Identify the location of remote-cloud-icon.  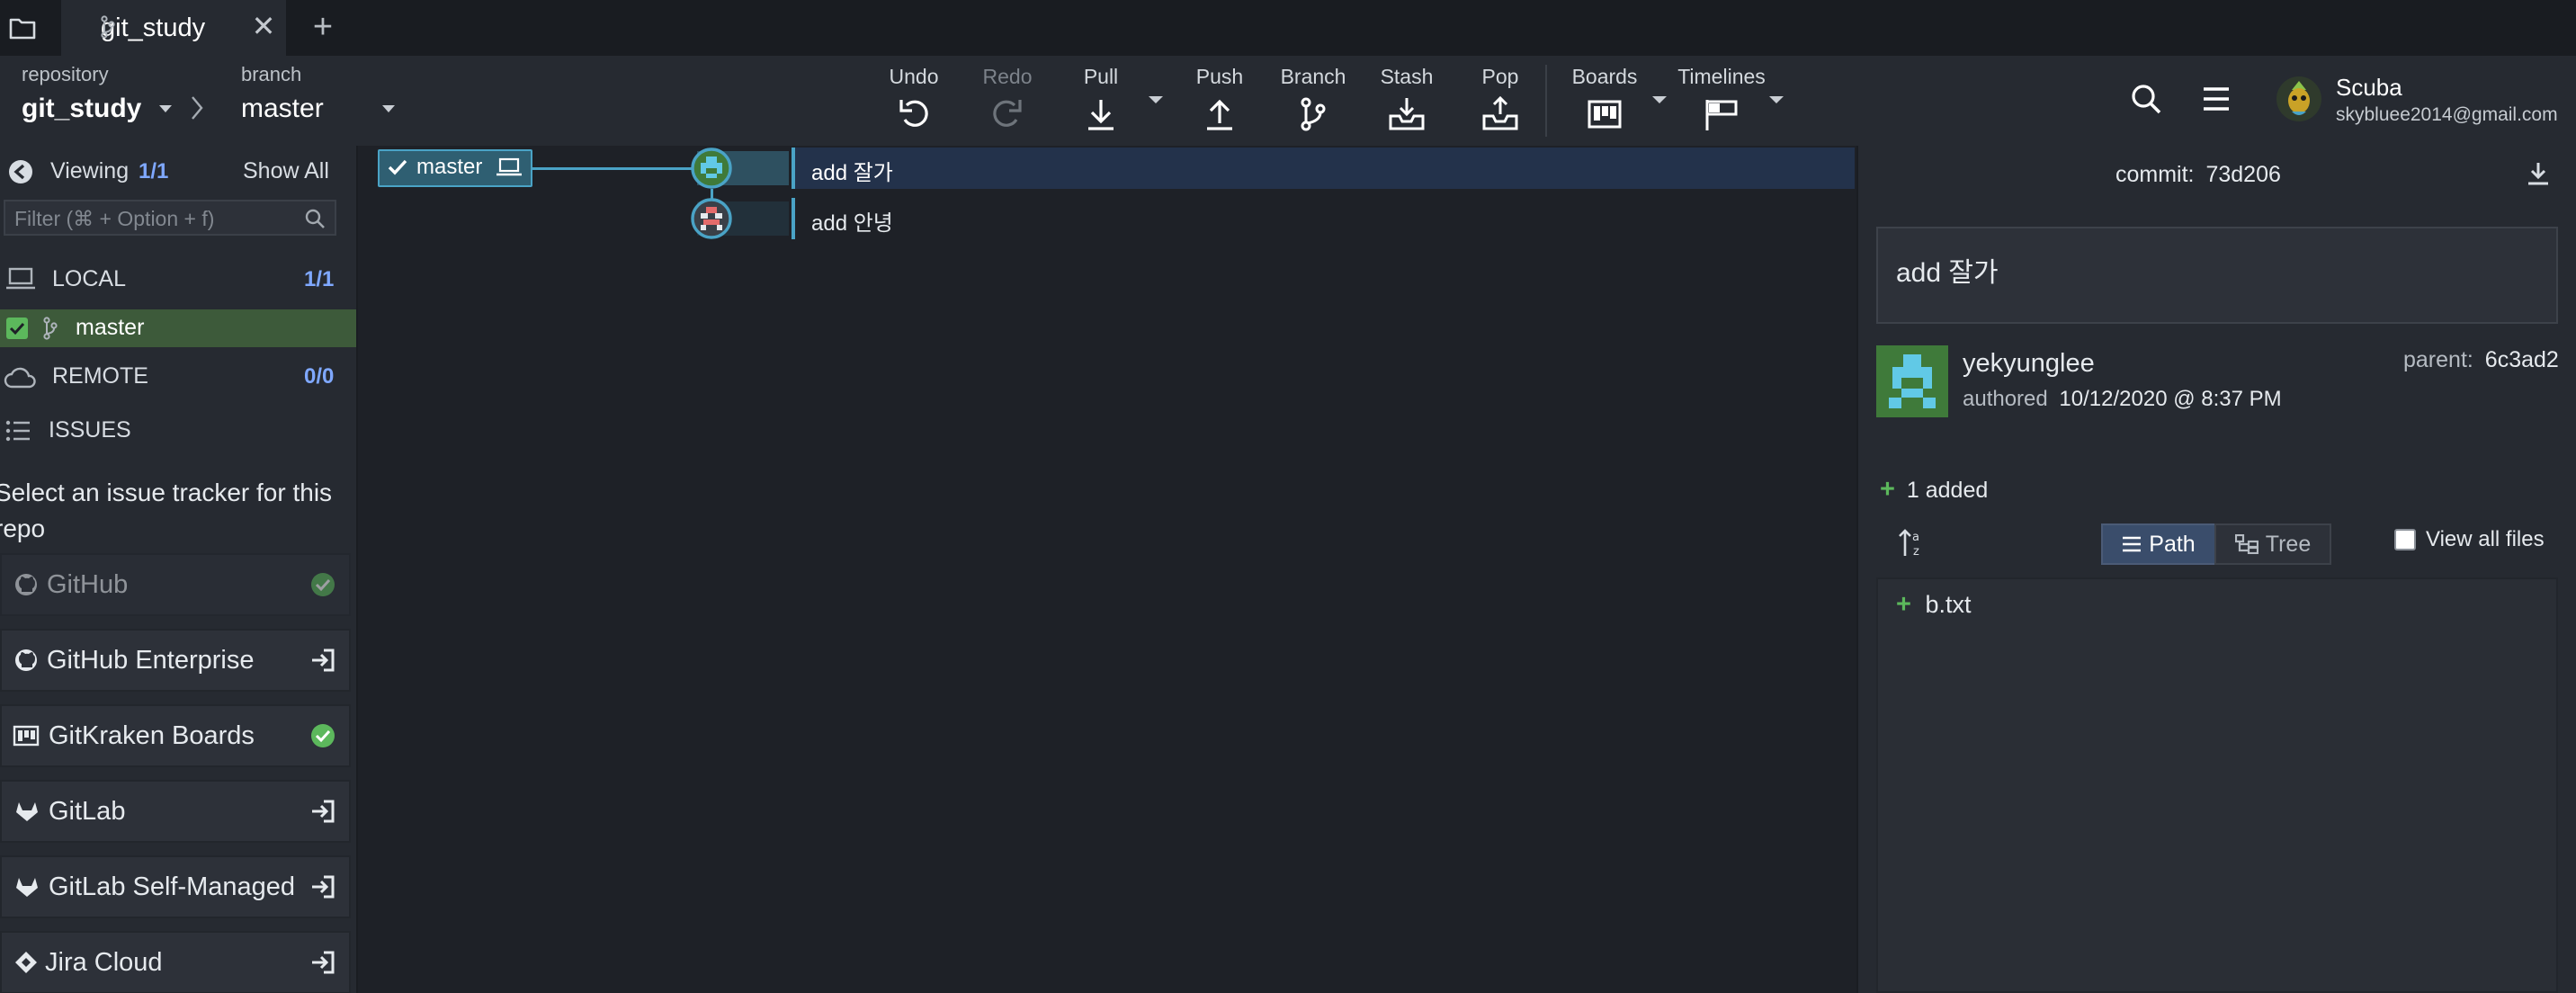
(21, 379).